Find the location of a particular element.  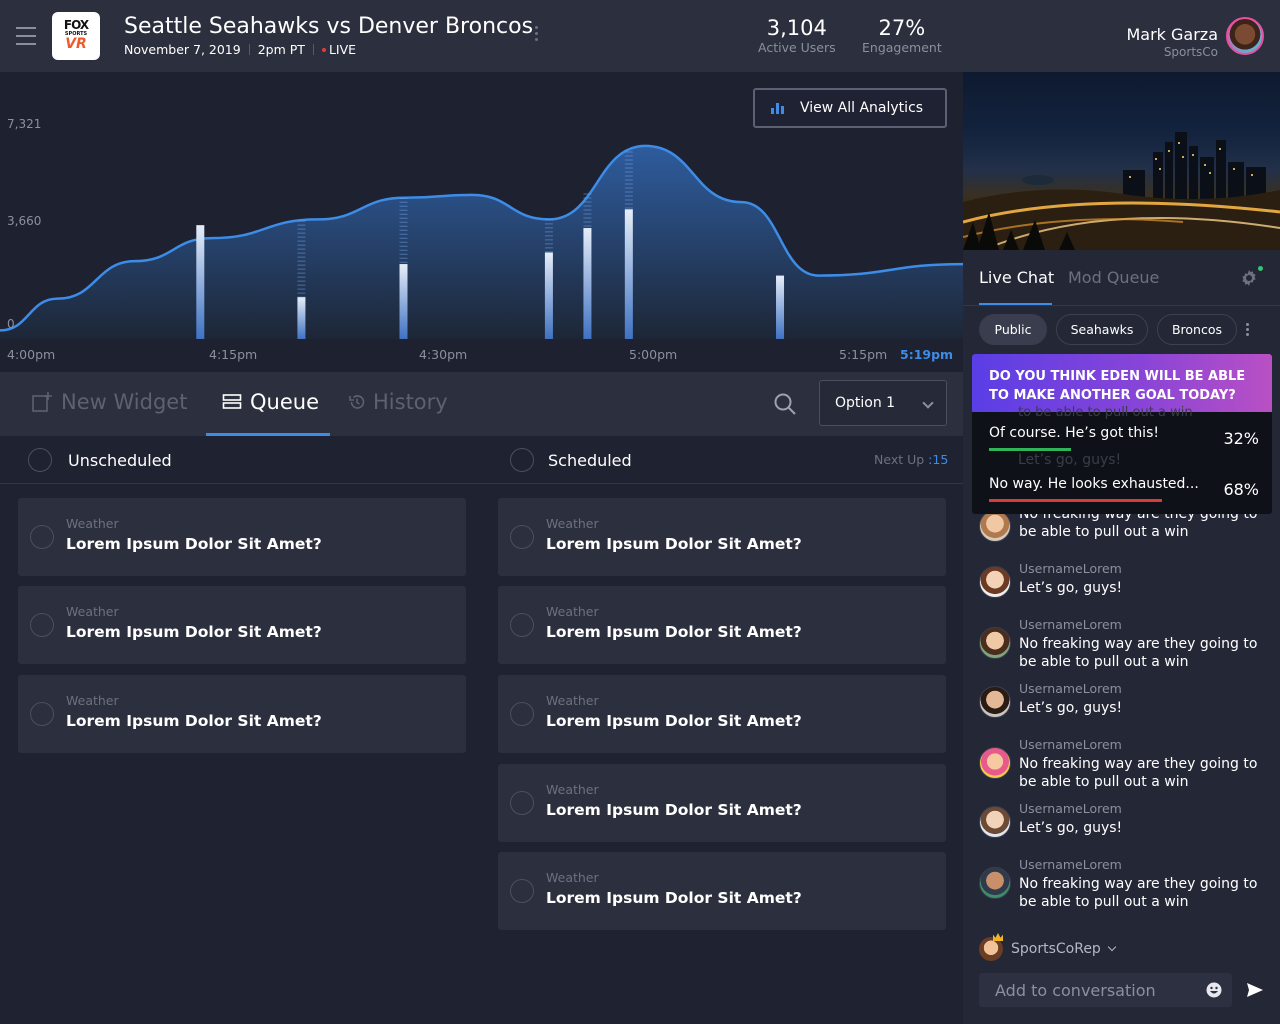

filter-chip-seahawks: Seahawks is located at coordinates (1102, 329).